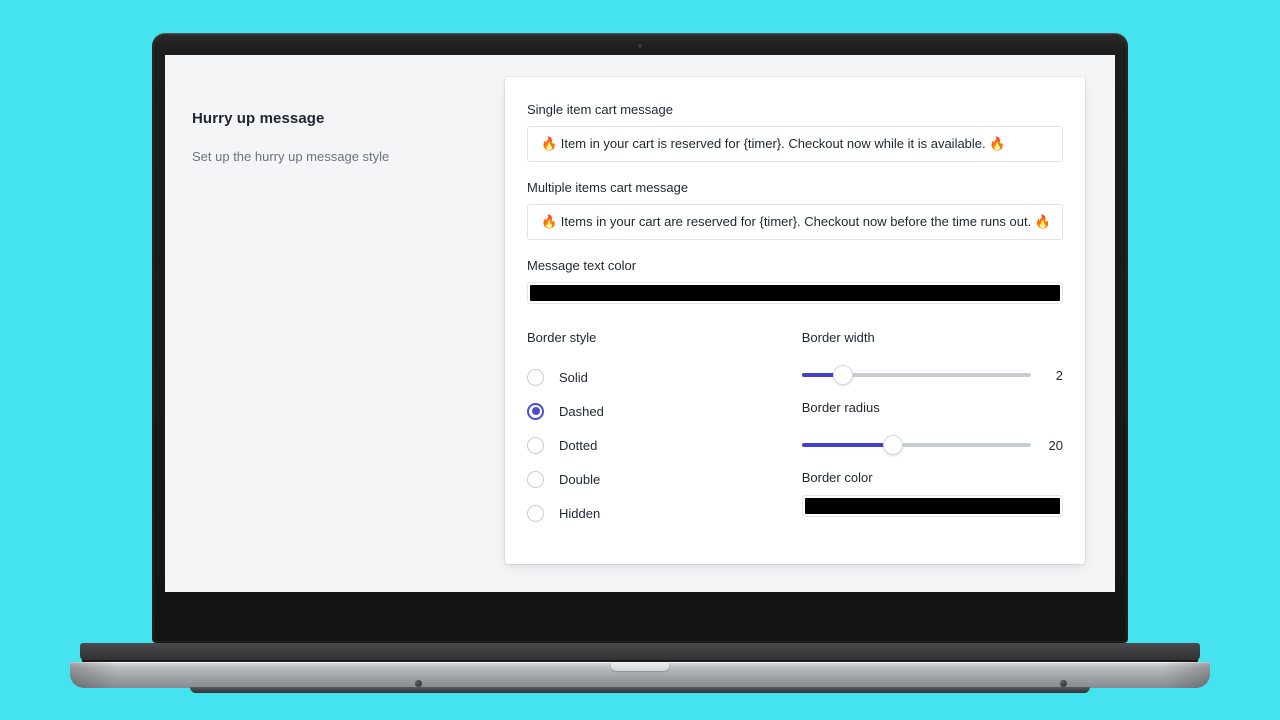 This screenshot has width=1280, height=720. I want to click on border-style-option-solid: Solid, so click(664, 377).